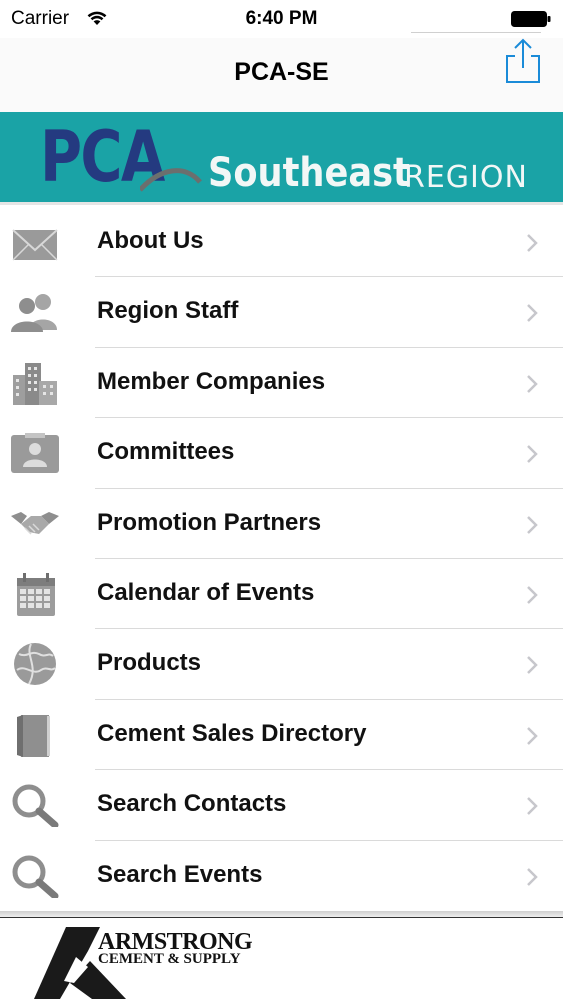 This screenshot has width=563, height=1000. I want to click on share-icon, so click(523, 60).